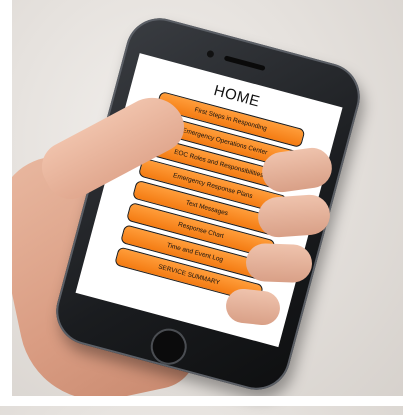 This screenshot has width=403, height=415. I want to click on hand-finger-ring, so click(279, 263).